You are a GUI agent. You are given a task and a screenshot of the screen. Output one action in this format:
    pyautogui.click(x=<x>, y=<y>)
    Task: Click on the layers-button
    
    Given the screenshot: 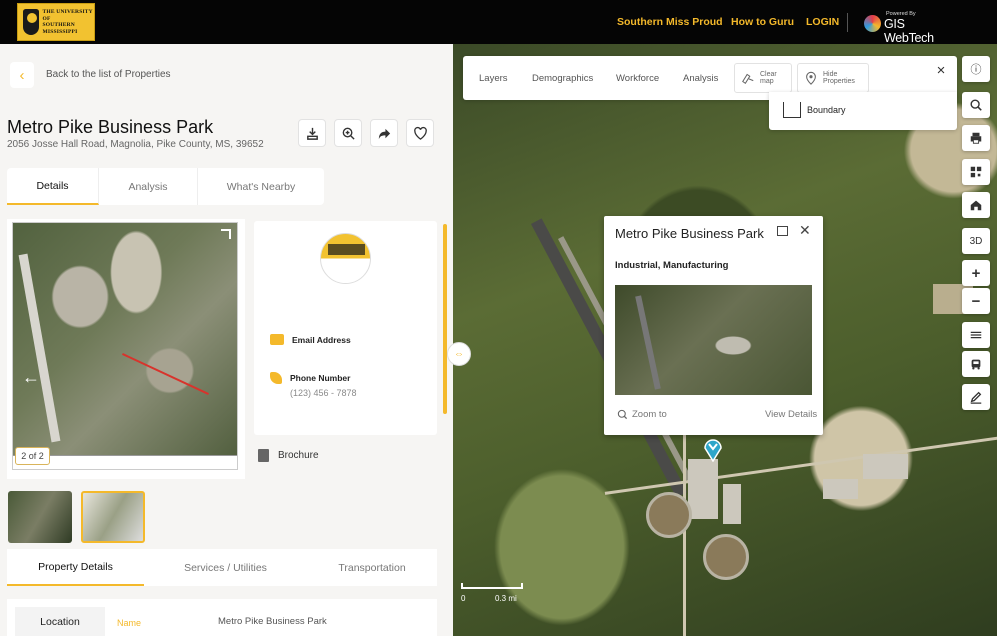 What is the action you would take?
    pyautogui.click(x=976, y=335)
    